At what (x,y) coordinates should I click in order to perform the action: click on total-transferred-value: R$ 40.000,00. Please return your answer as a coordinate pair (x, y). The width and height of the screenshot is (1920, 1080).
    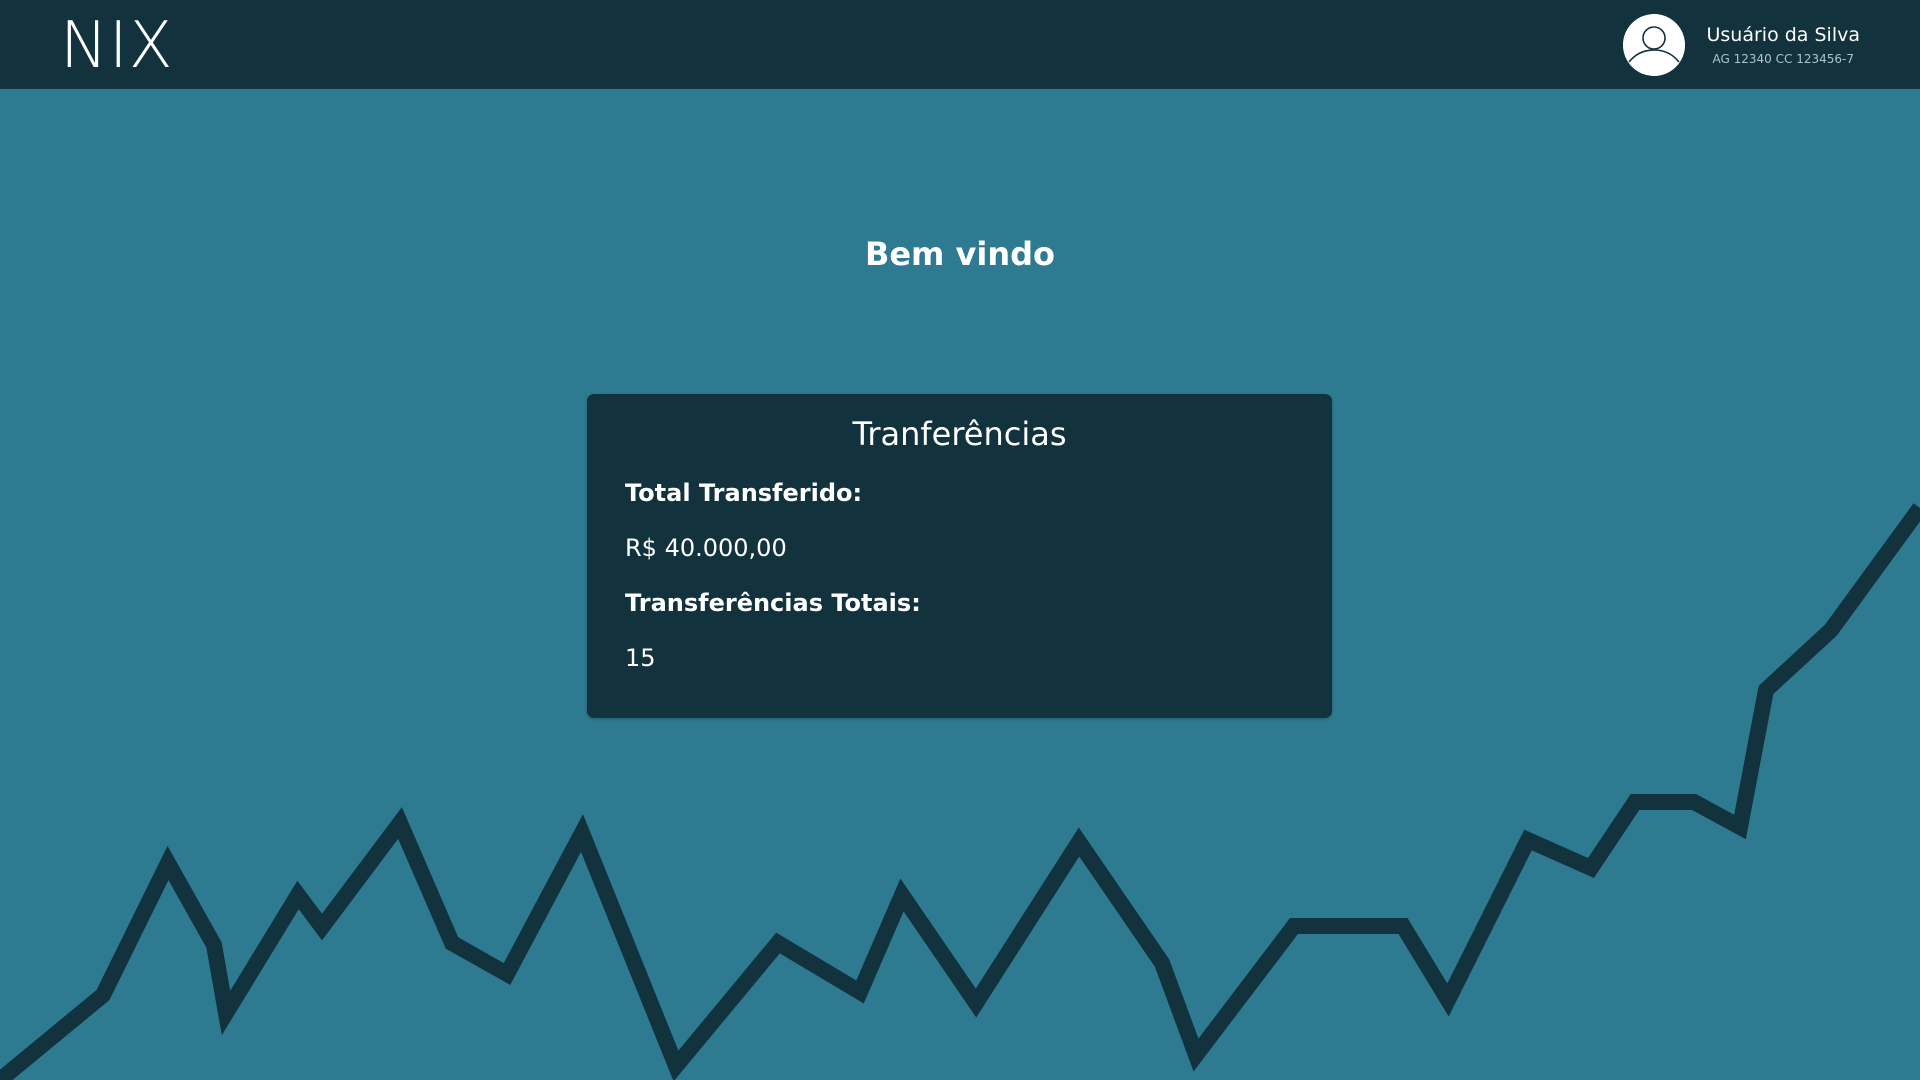
    Looking at the image, I should click on (706, 548).